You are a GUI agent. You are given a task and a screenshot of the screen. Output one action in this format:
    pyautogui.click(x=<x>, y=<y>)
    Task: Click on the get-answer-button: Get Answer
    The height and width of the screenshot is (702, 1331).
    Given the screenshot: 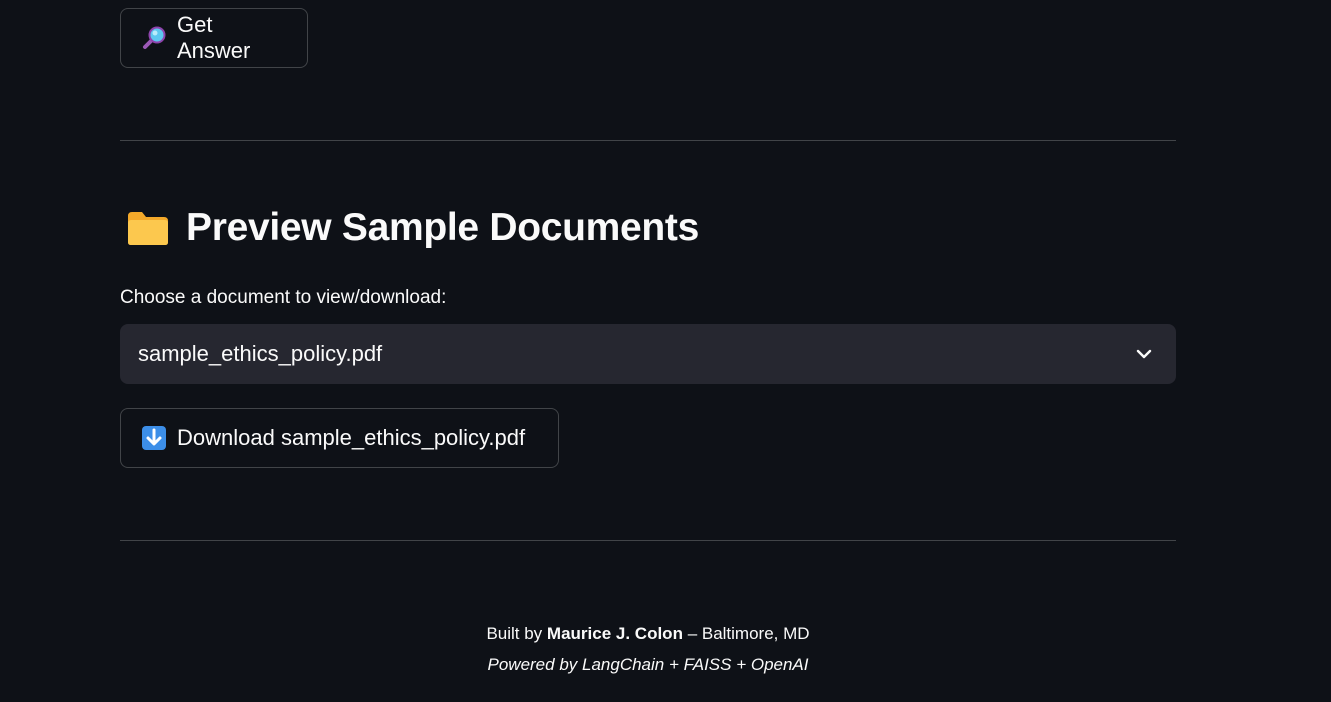 What is the action you would take?
    pyautogui.click(x=214, y=38)
    